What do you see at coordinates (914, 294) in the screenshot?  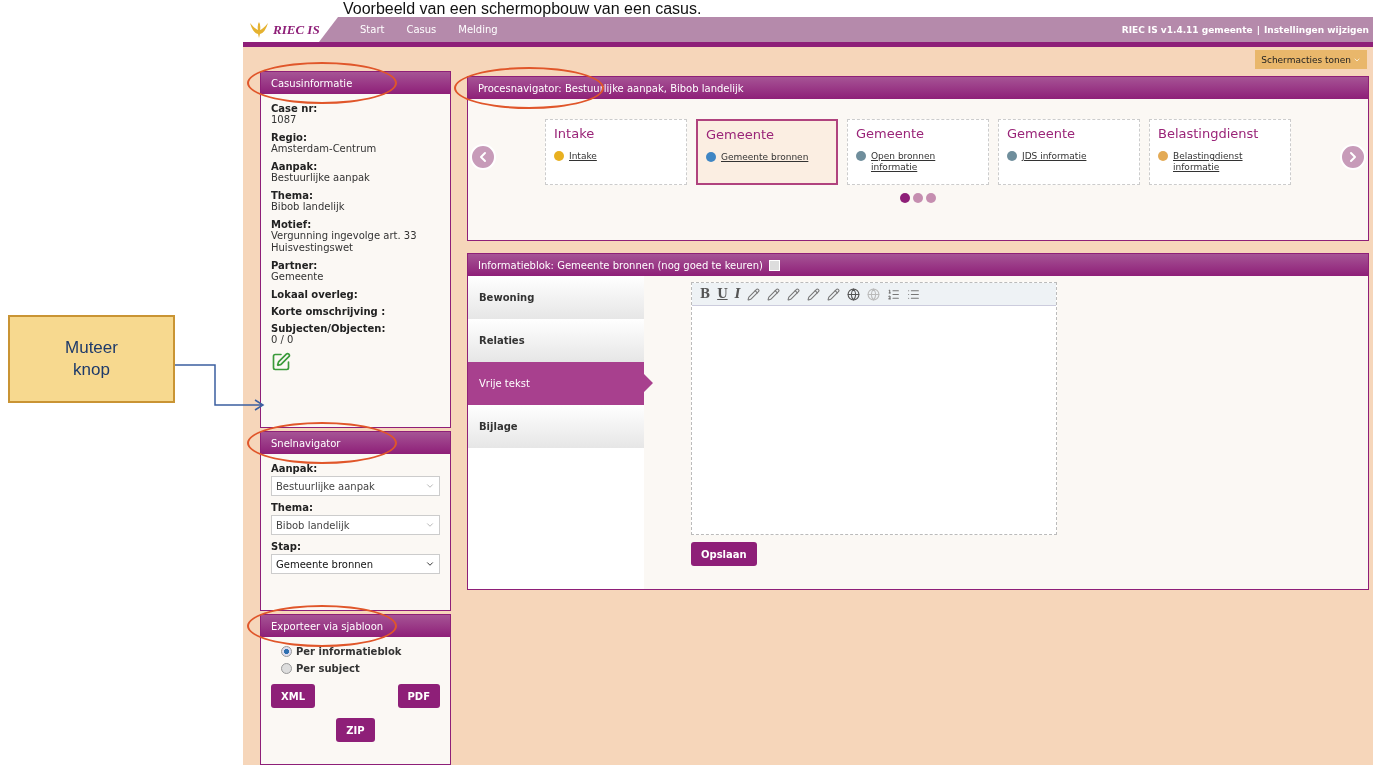 I see `bullet-list-icon` at bounding box center [914, 294].